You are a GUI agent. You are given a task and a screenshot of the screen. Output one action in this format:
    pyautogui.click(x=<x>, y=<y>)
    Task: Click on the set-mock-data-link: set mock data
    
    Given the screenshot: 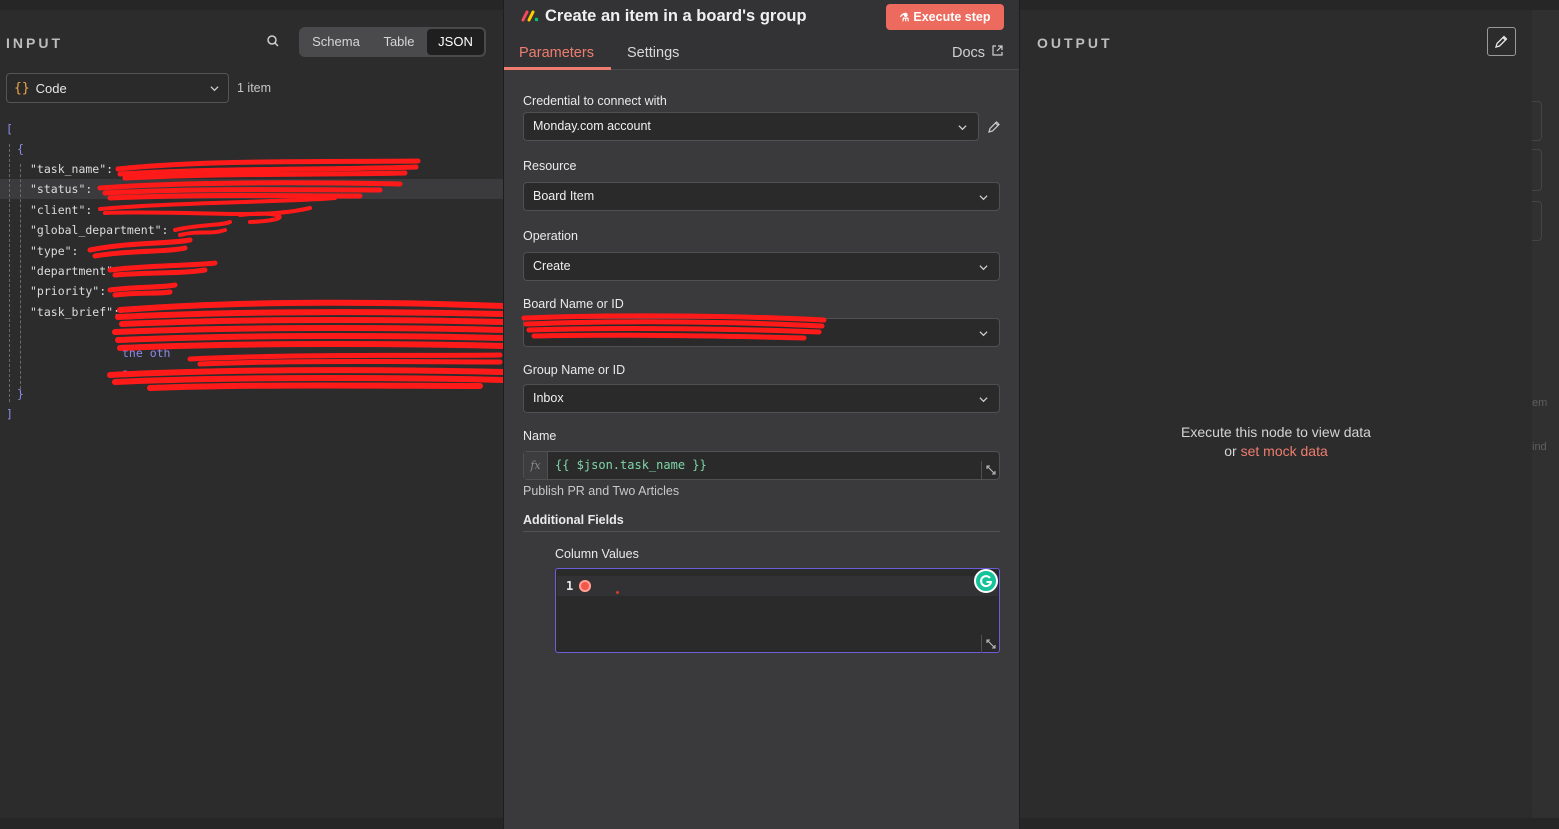 What is the action you would take?
    pyautogui.click(x=1284, y=451)
    